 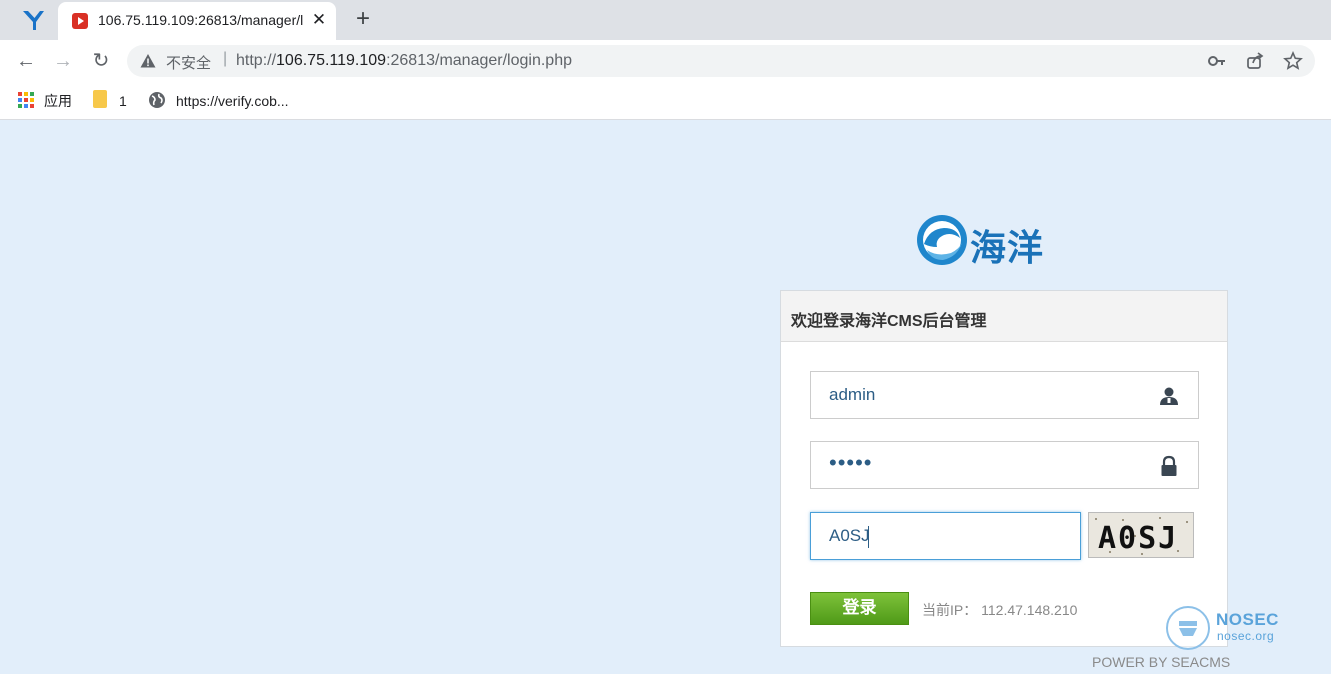 I want to click on lock-icon, so click(x=1169, y=465).